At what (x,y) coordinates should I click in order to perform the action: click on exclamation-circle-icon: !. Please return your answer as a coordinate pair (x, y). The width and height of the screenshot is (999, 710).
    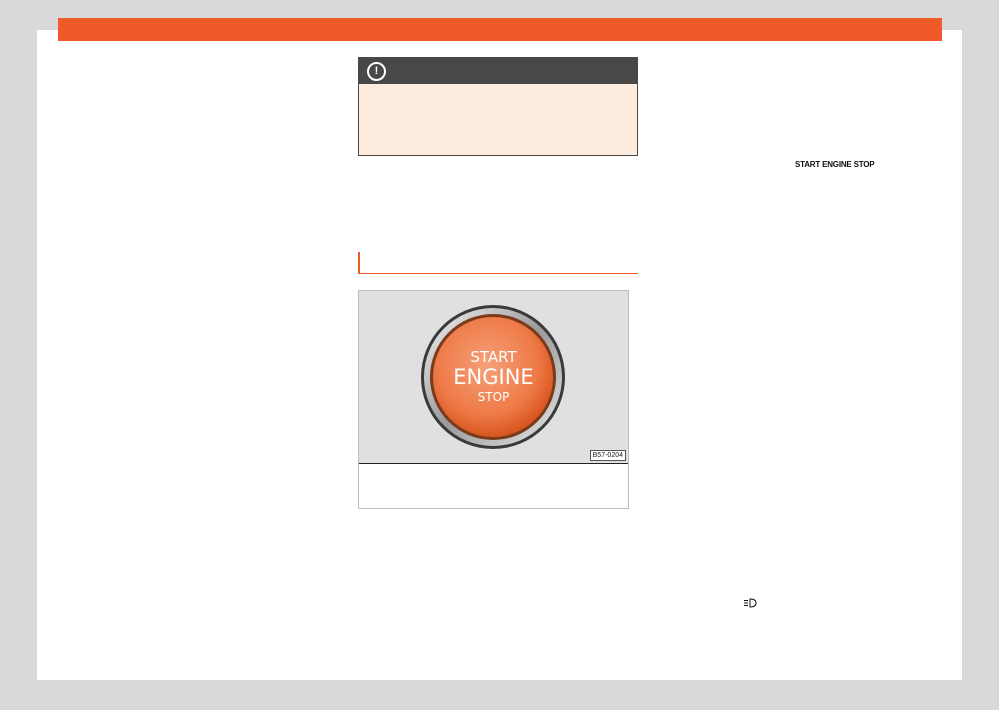
    Looking at the image, I should click on (376, 71).